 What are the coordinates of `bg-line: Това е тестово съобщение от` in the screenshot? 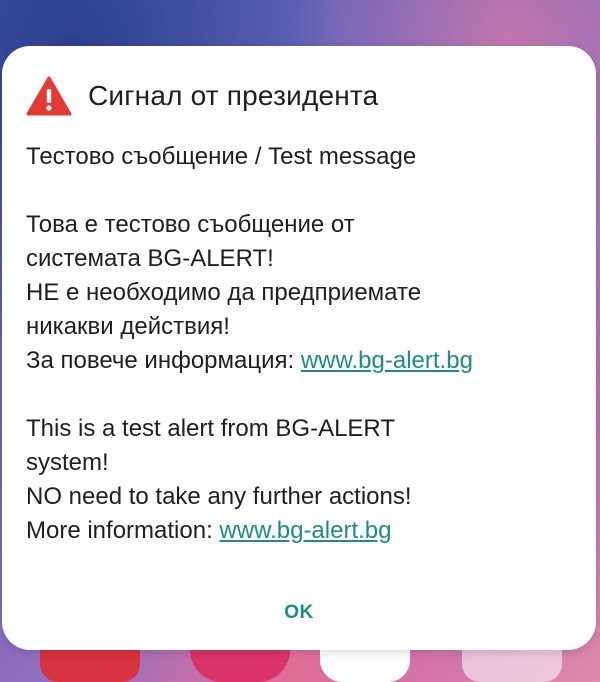 It's located at (190, 224).